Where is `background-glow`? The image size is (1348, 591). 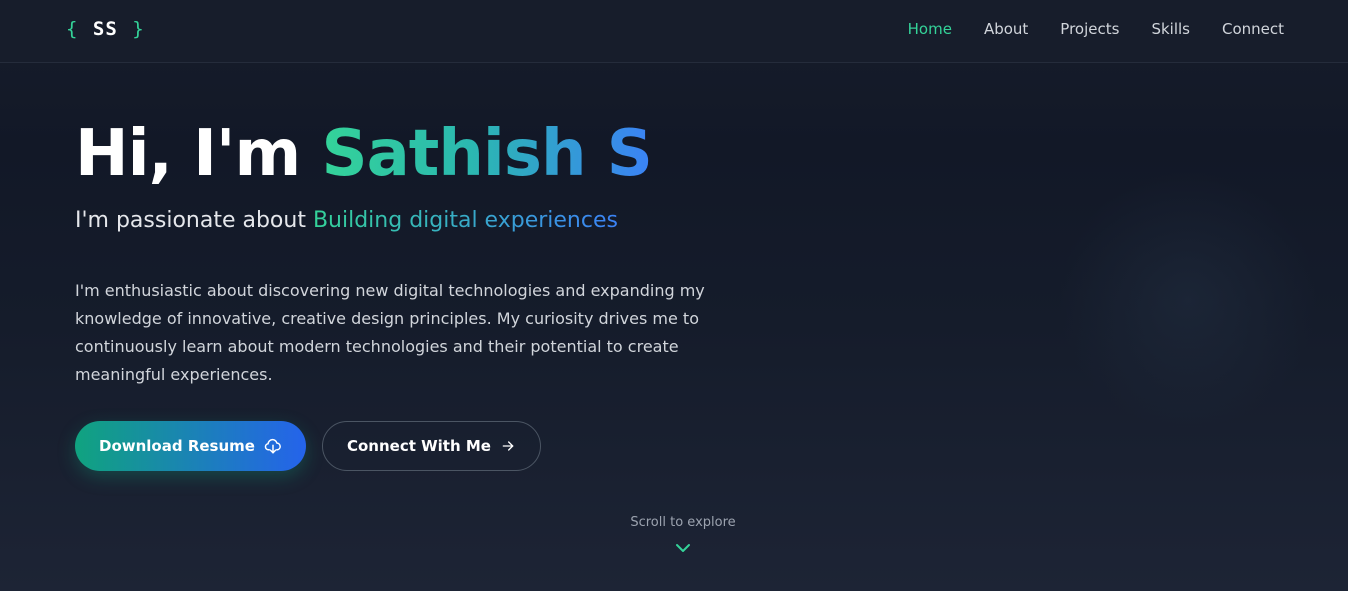
background-glow is located at coordinates (1188, 300).